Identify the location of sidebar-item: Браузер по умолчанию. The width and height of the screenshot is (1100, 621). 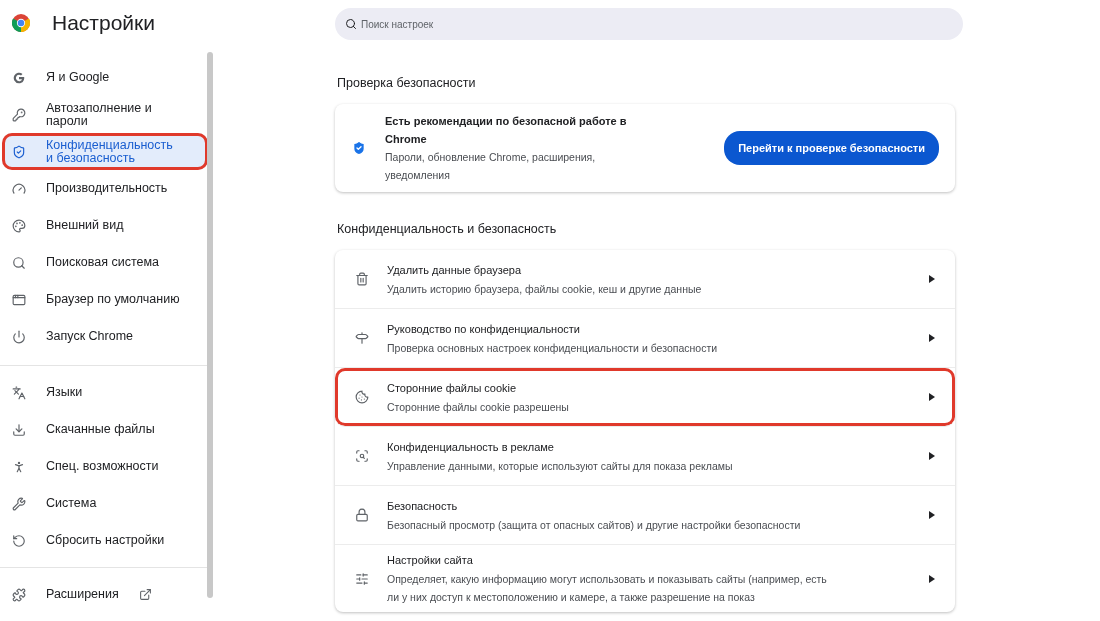
(104, 299).